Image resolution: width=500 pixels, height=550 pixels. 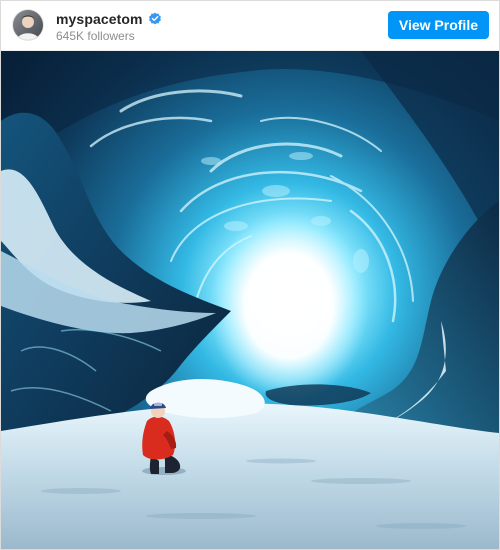 I want to click on avatar-image, so click(x=28, y=25).